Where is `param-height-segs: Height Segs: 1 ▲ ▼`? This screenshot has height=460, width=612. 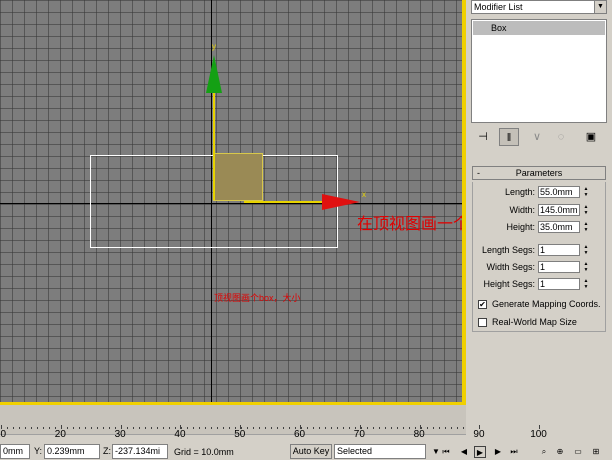
param-height-segs: Height Segs: 1 ▲ ▼ is located at coordinates (539, 284).